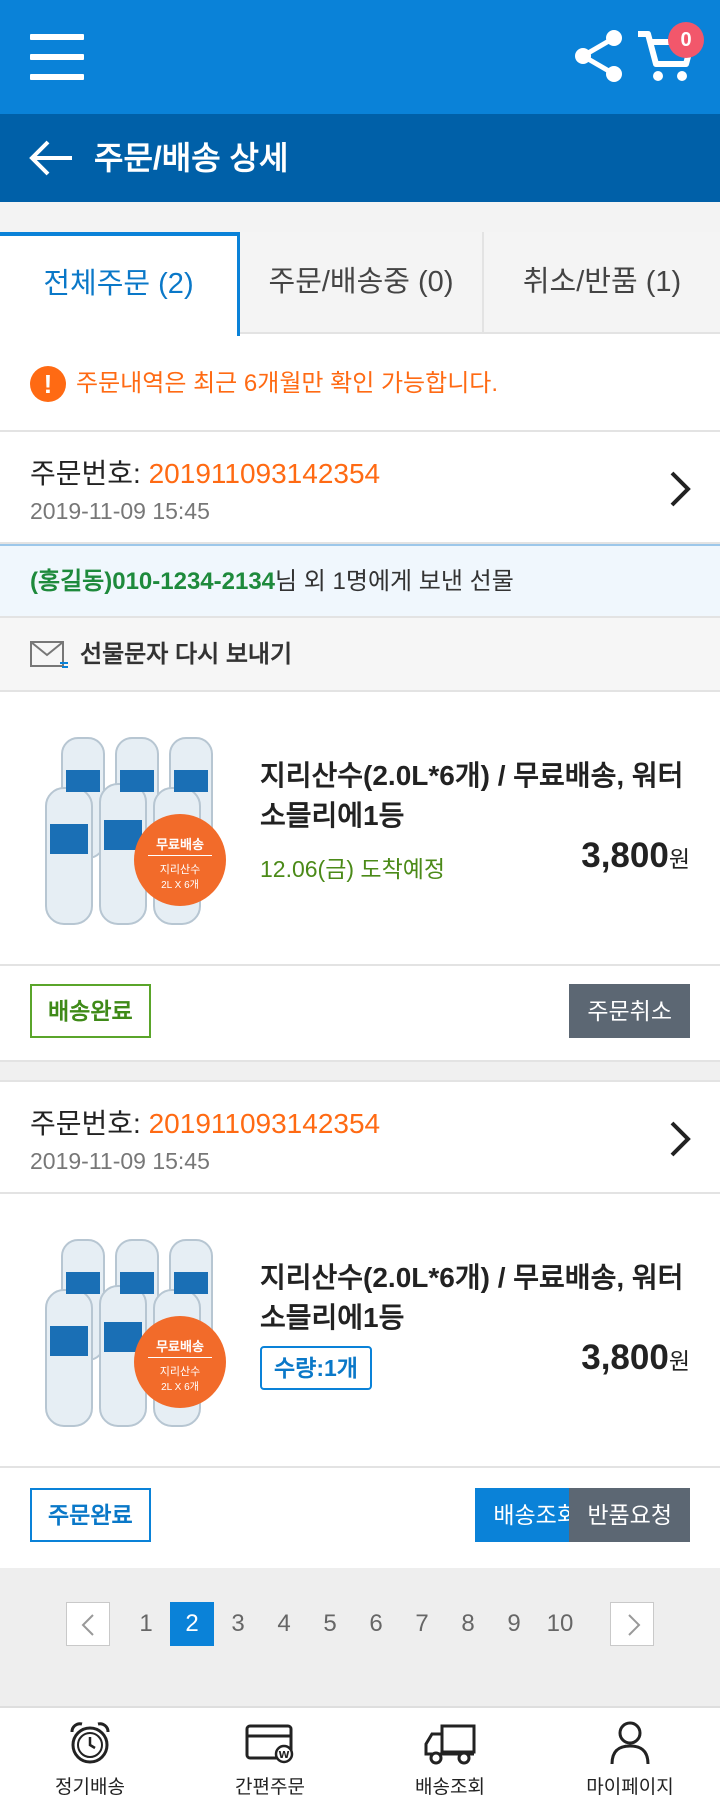  I want to click on cancel-order-button: 주문취소, so click(629, 1011).